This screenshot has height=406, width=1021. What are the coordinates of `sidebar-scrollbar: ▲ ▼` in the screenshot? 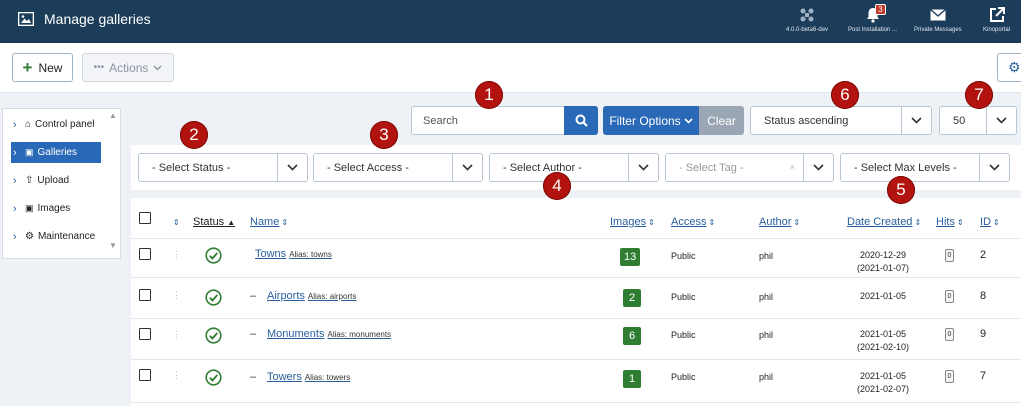 It's located at (113, 183).